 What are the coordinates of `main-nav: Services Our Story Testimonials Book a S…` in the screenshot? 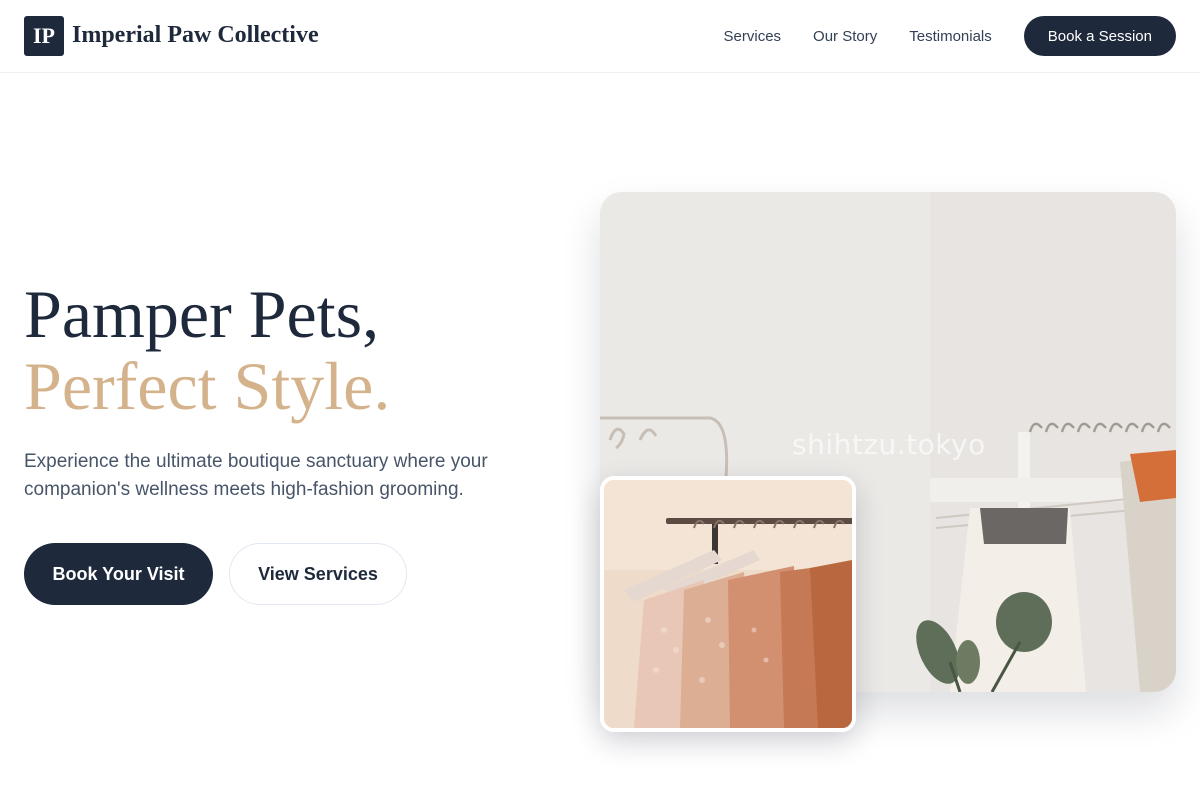 It's located at (950, 36).